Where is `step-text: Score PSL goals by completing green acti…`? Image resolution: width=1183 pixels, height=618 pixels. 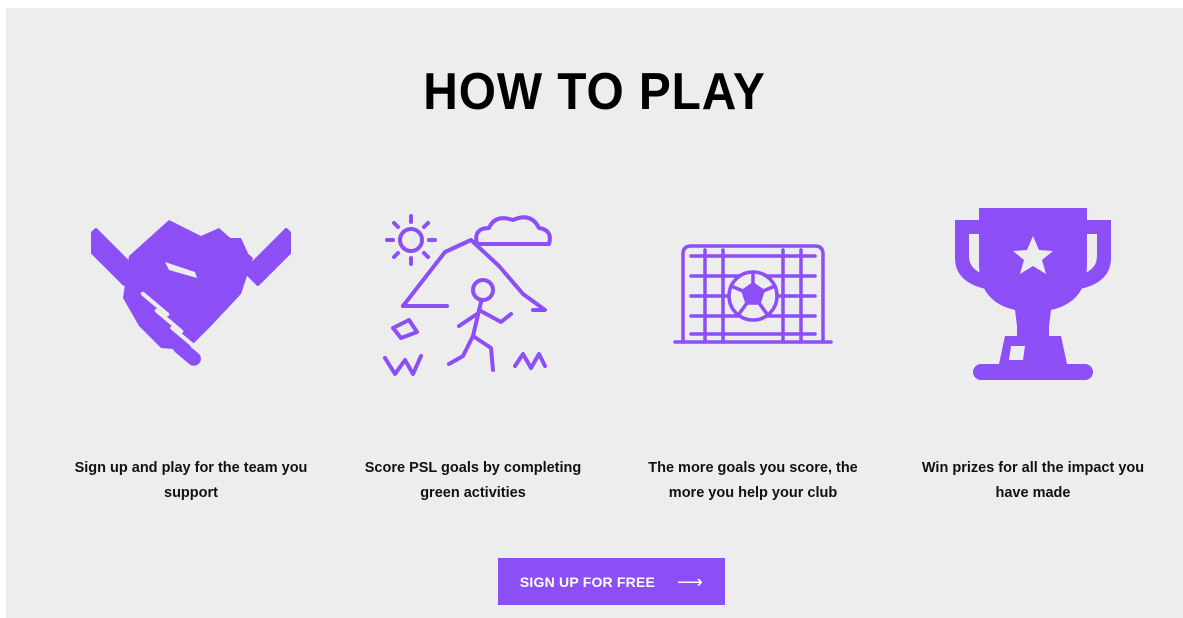 step-text: Score PSL goals by completing green acti… is located at coordinates (473, 480).